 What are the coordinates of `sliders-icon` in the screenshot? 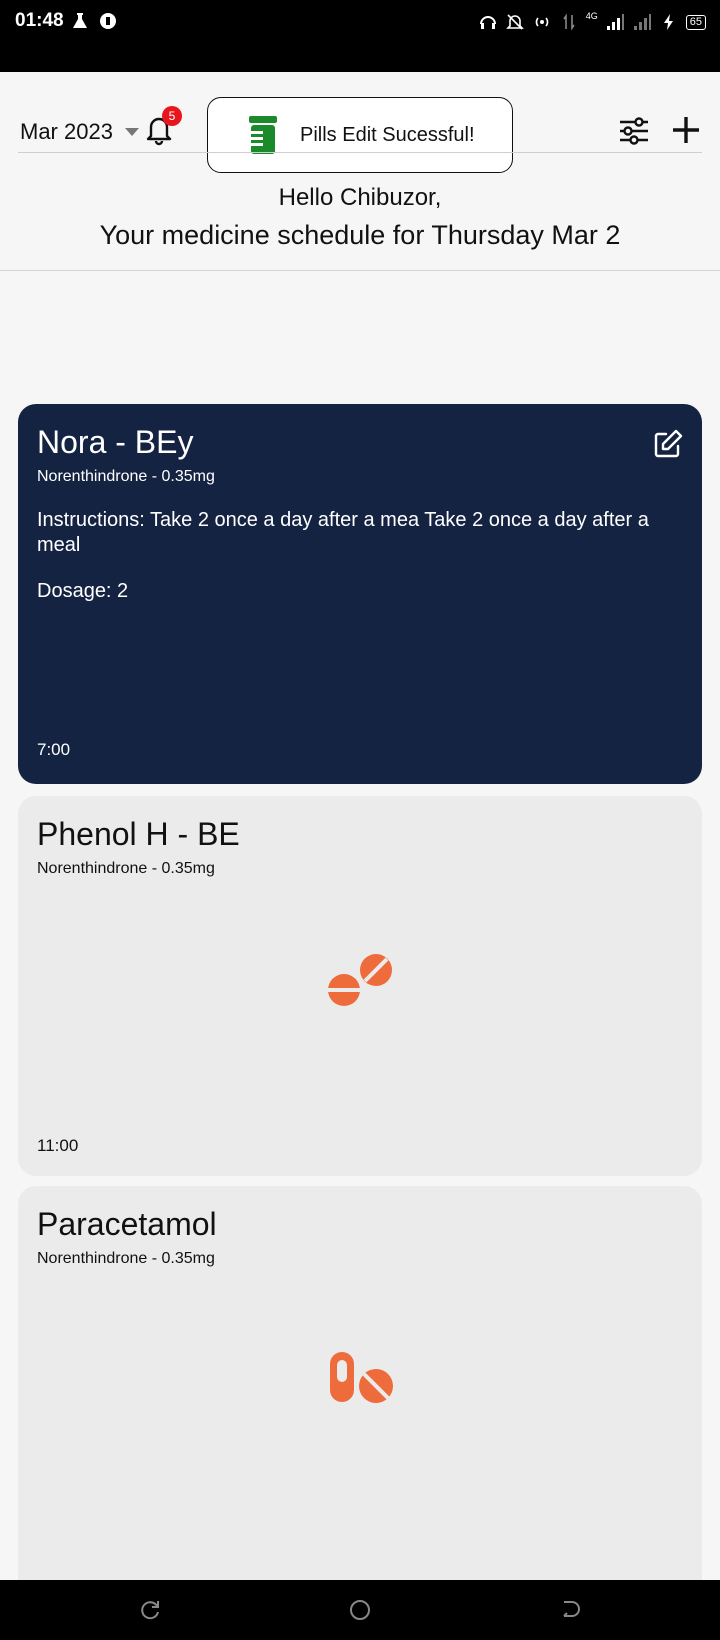 It's located at (634, 131).